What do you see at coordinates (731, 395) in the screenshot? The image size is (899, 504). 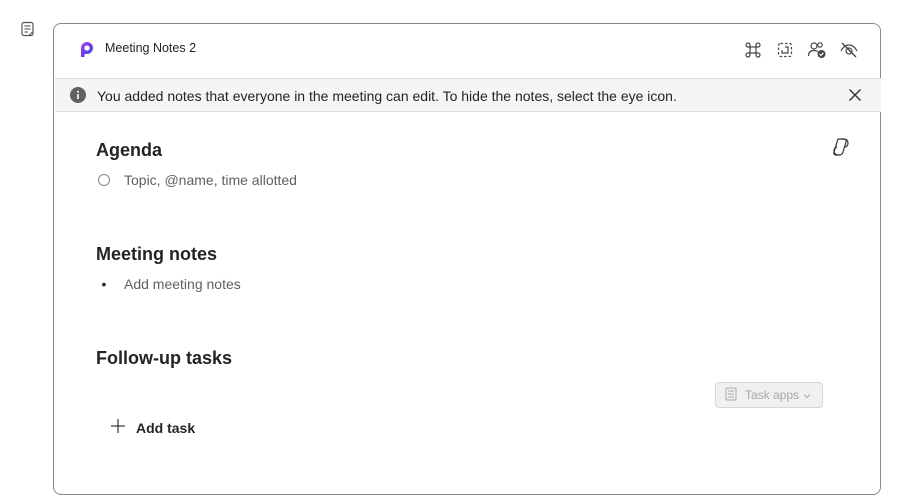 I see `task-list-icon` at bounding box center [731, 395].